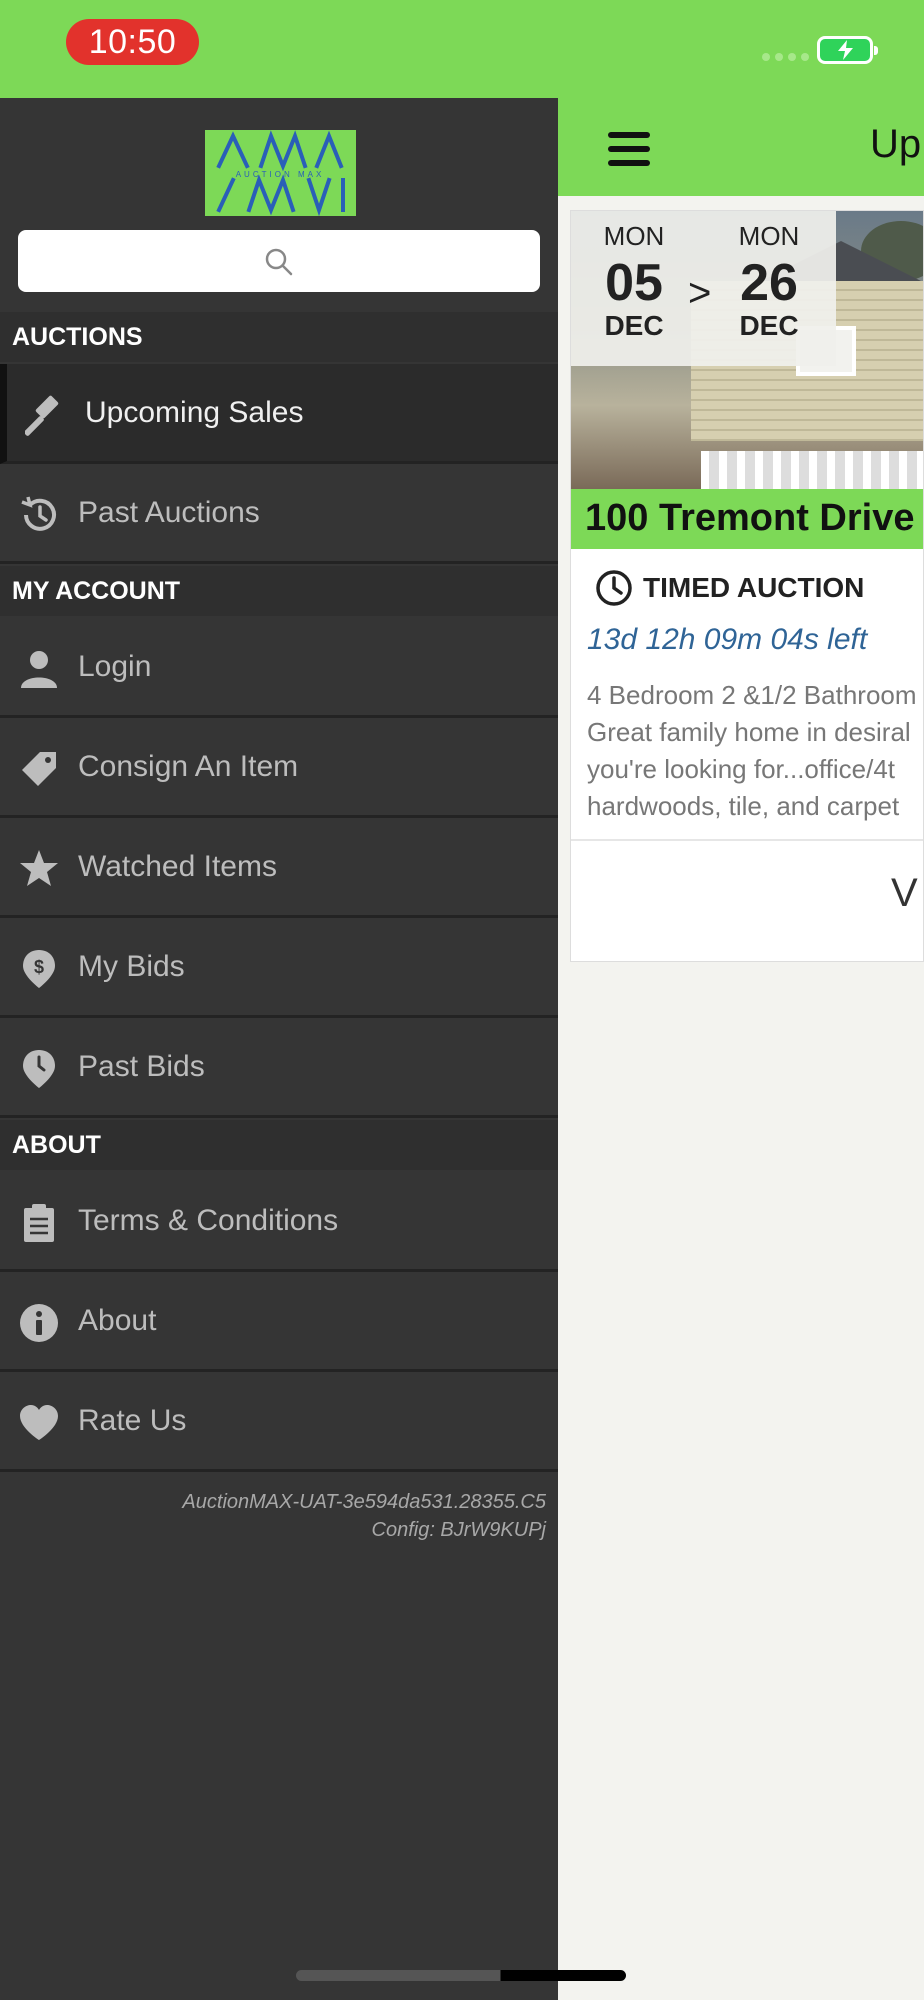  I want to click on gavel-icon, so click(42, 415).